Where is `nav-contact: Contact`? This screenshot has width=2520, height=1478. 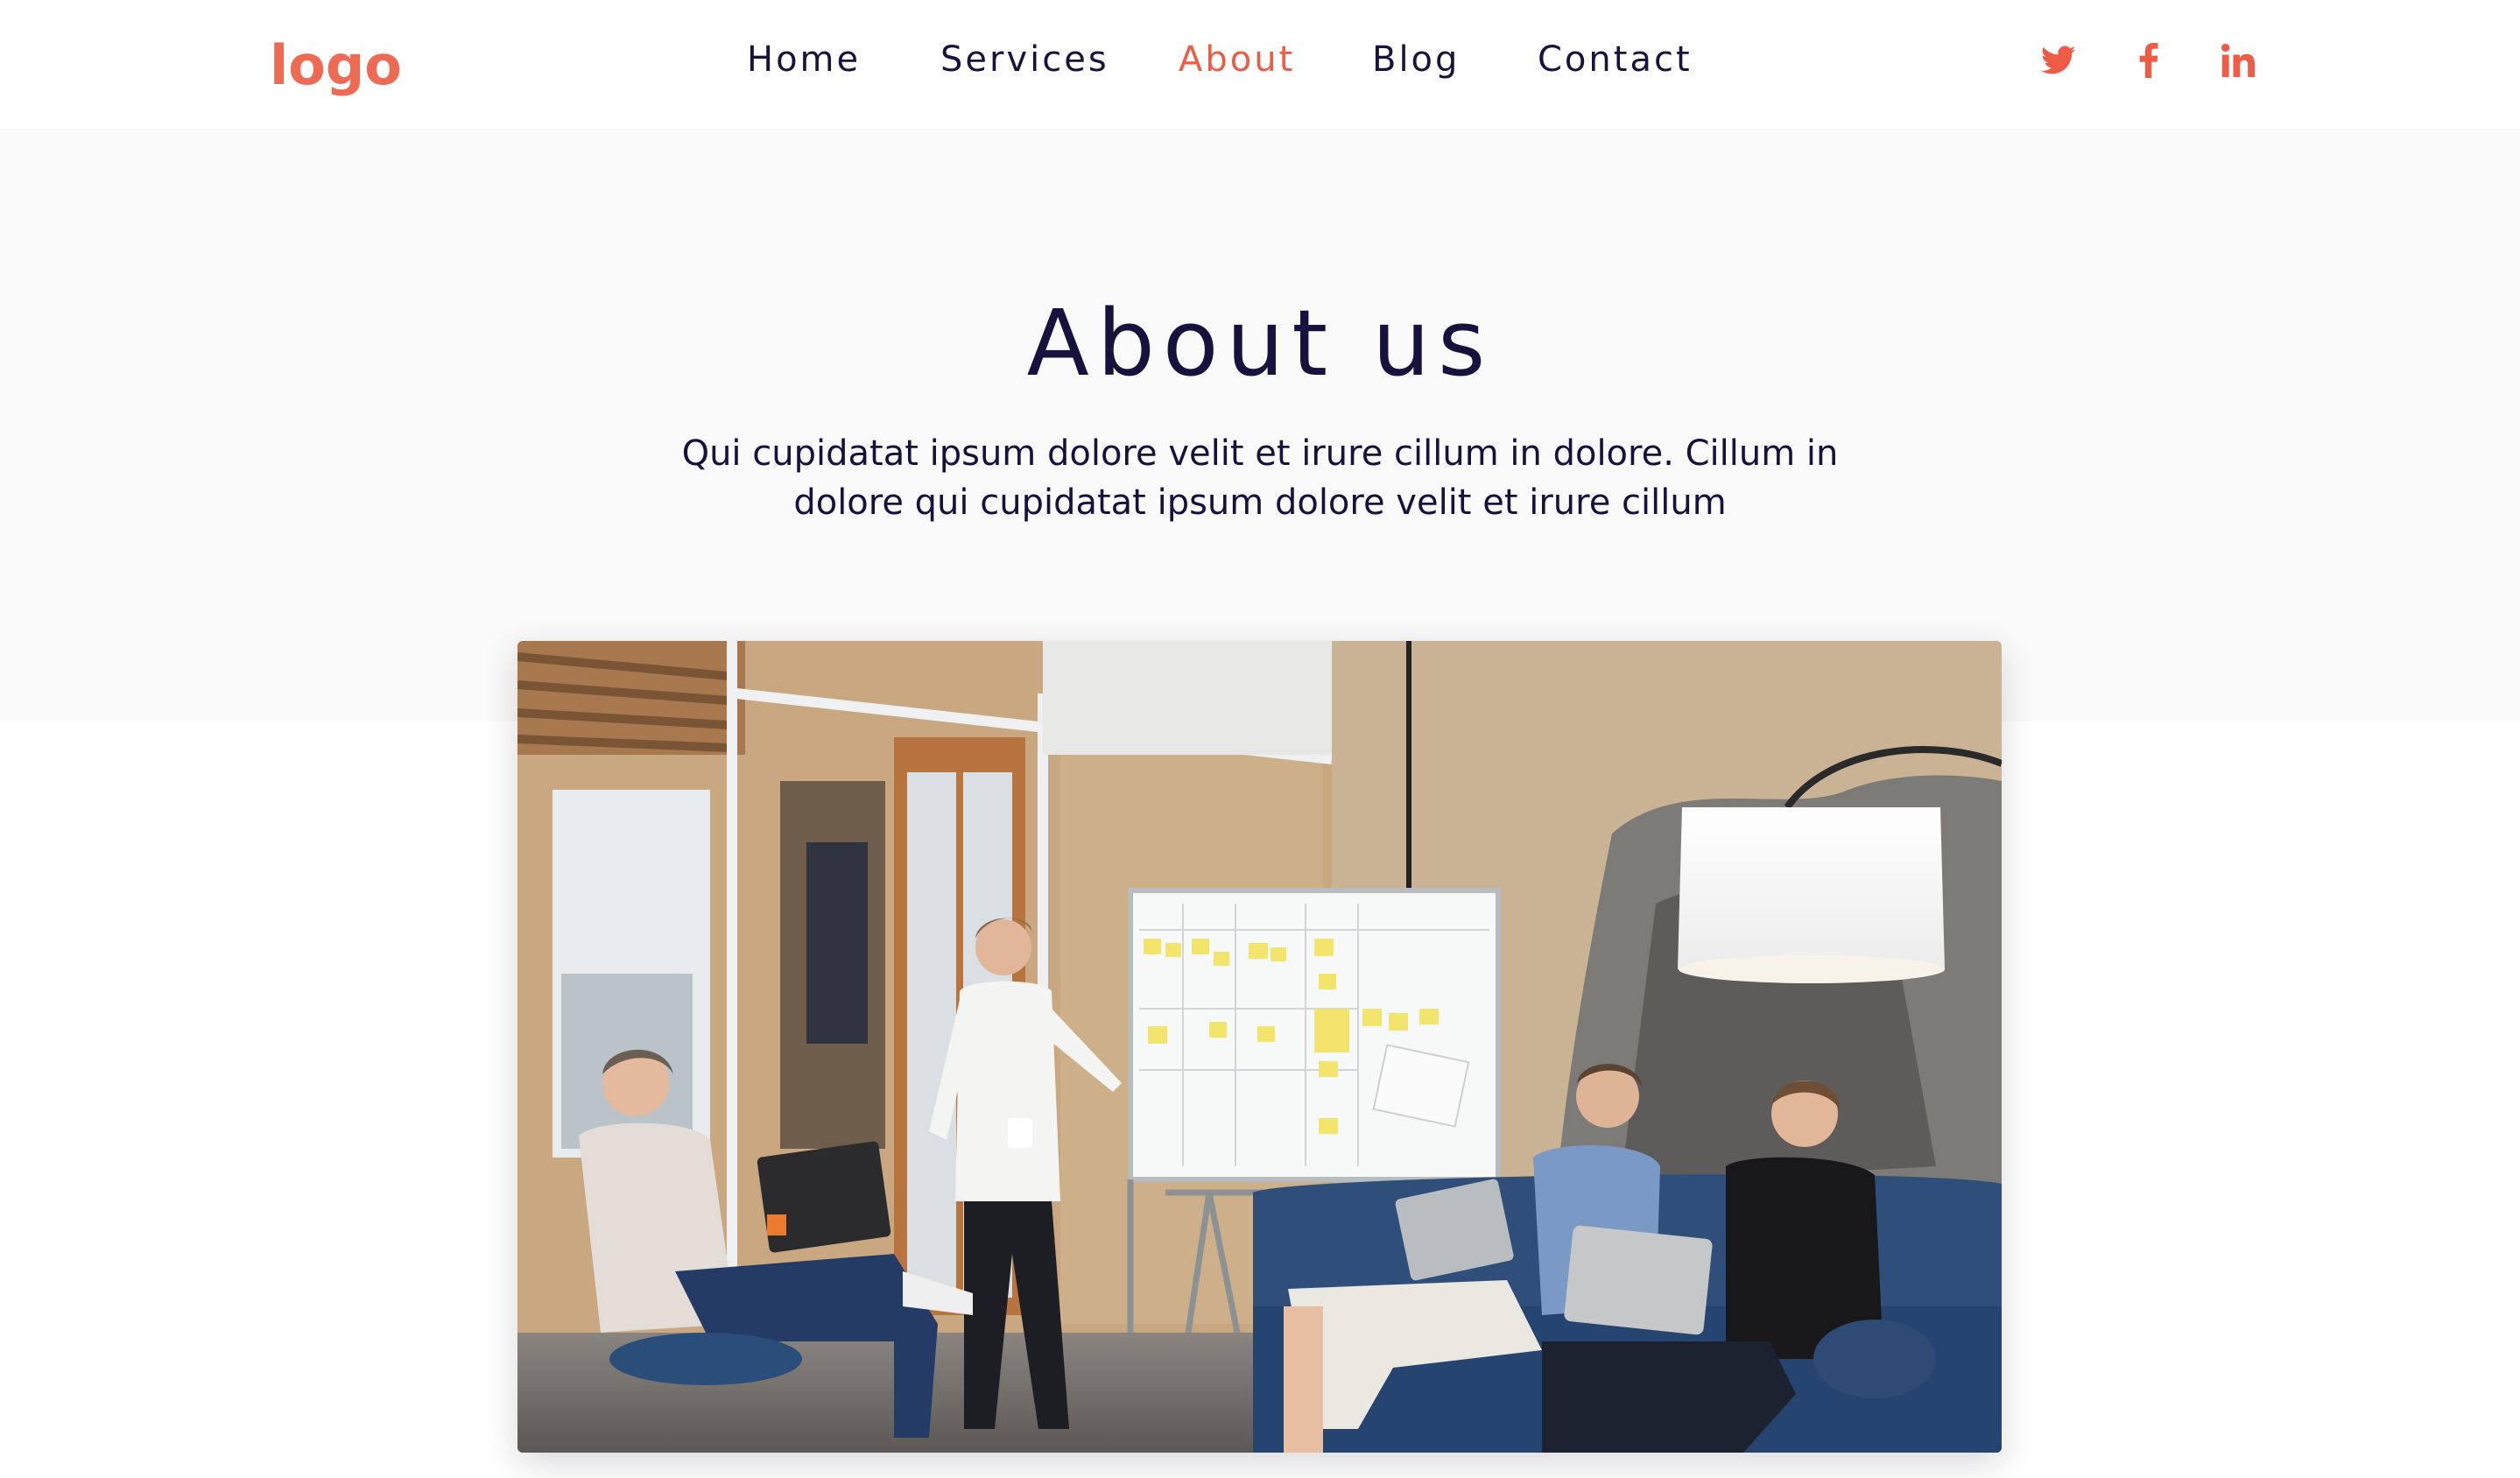 nav-contact: Contact is located at coordinates (1615, 59).